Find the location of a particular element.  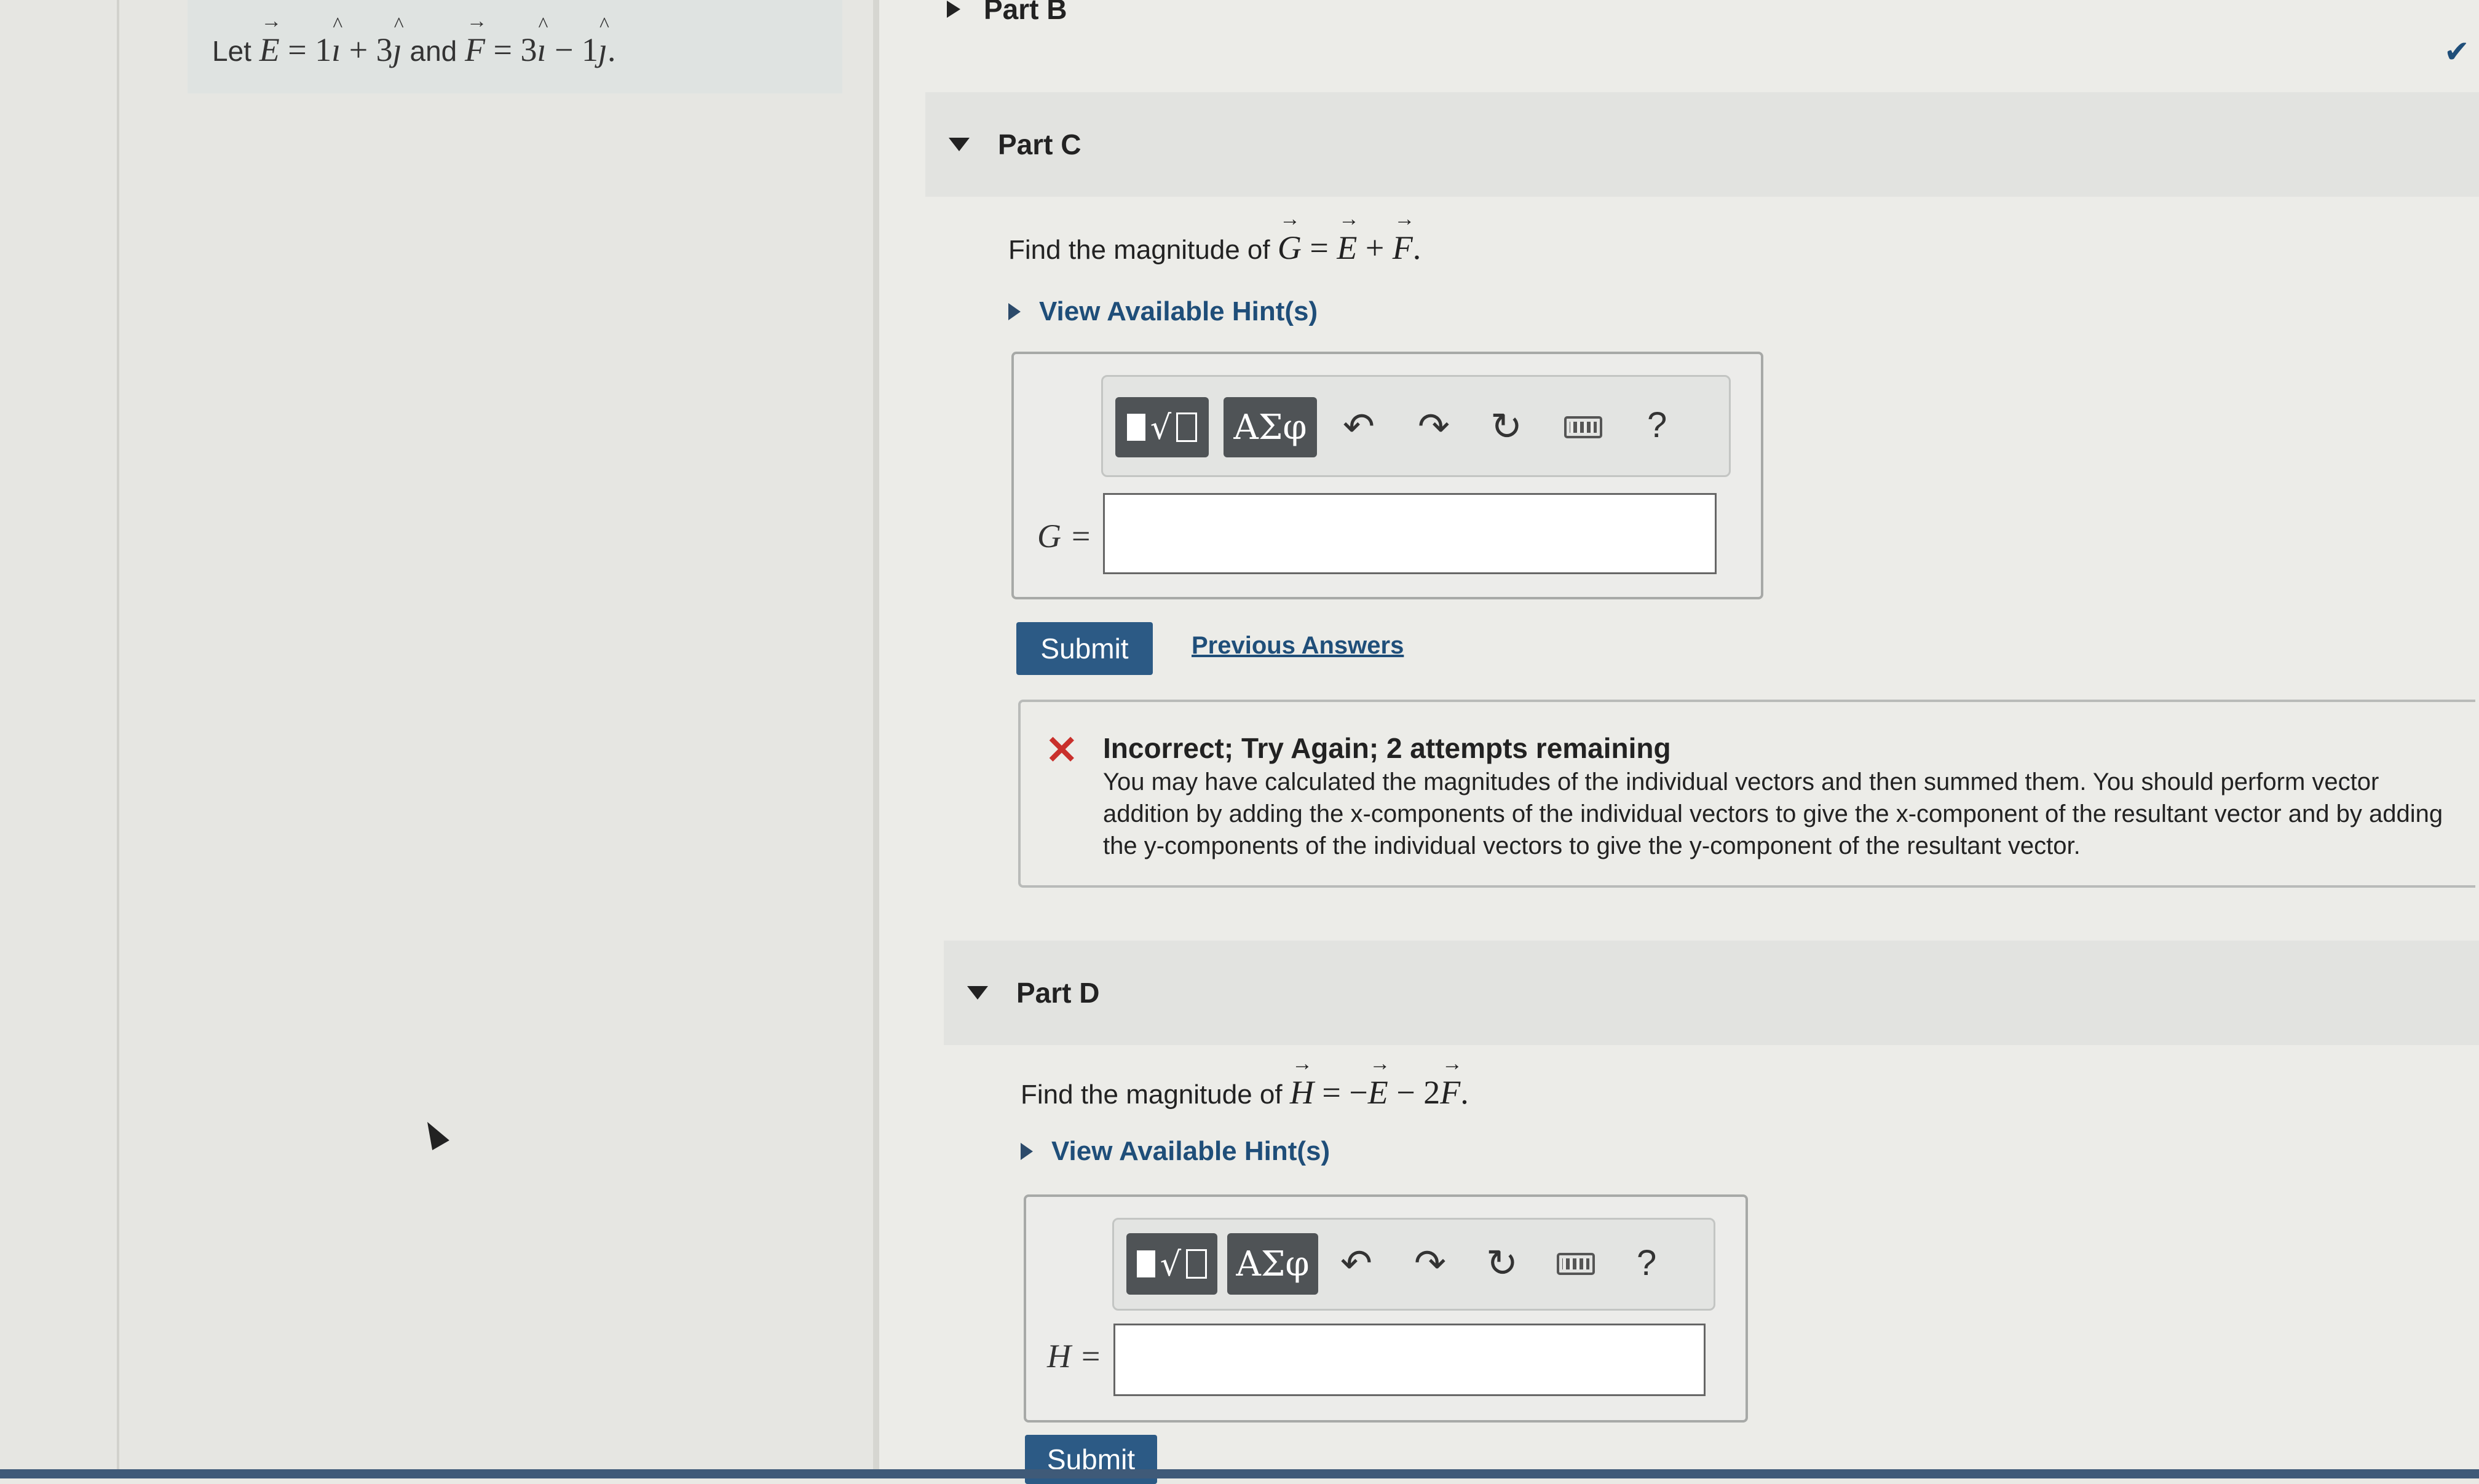

part-c-prompt: Find the magnitude of G = E + F. is located at coordinates (1214, 238).